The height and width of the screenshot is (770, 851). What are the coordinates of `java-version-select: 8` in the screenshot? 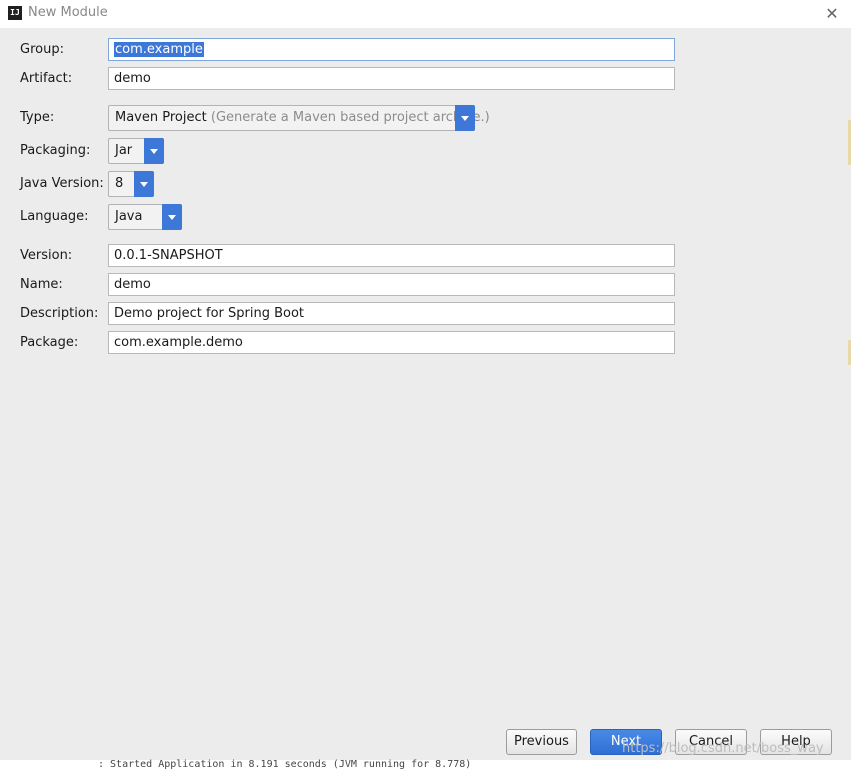 It's located at (131, 184).